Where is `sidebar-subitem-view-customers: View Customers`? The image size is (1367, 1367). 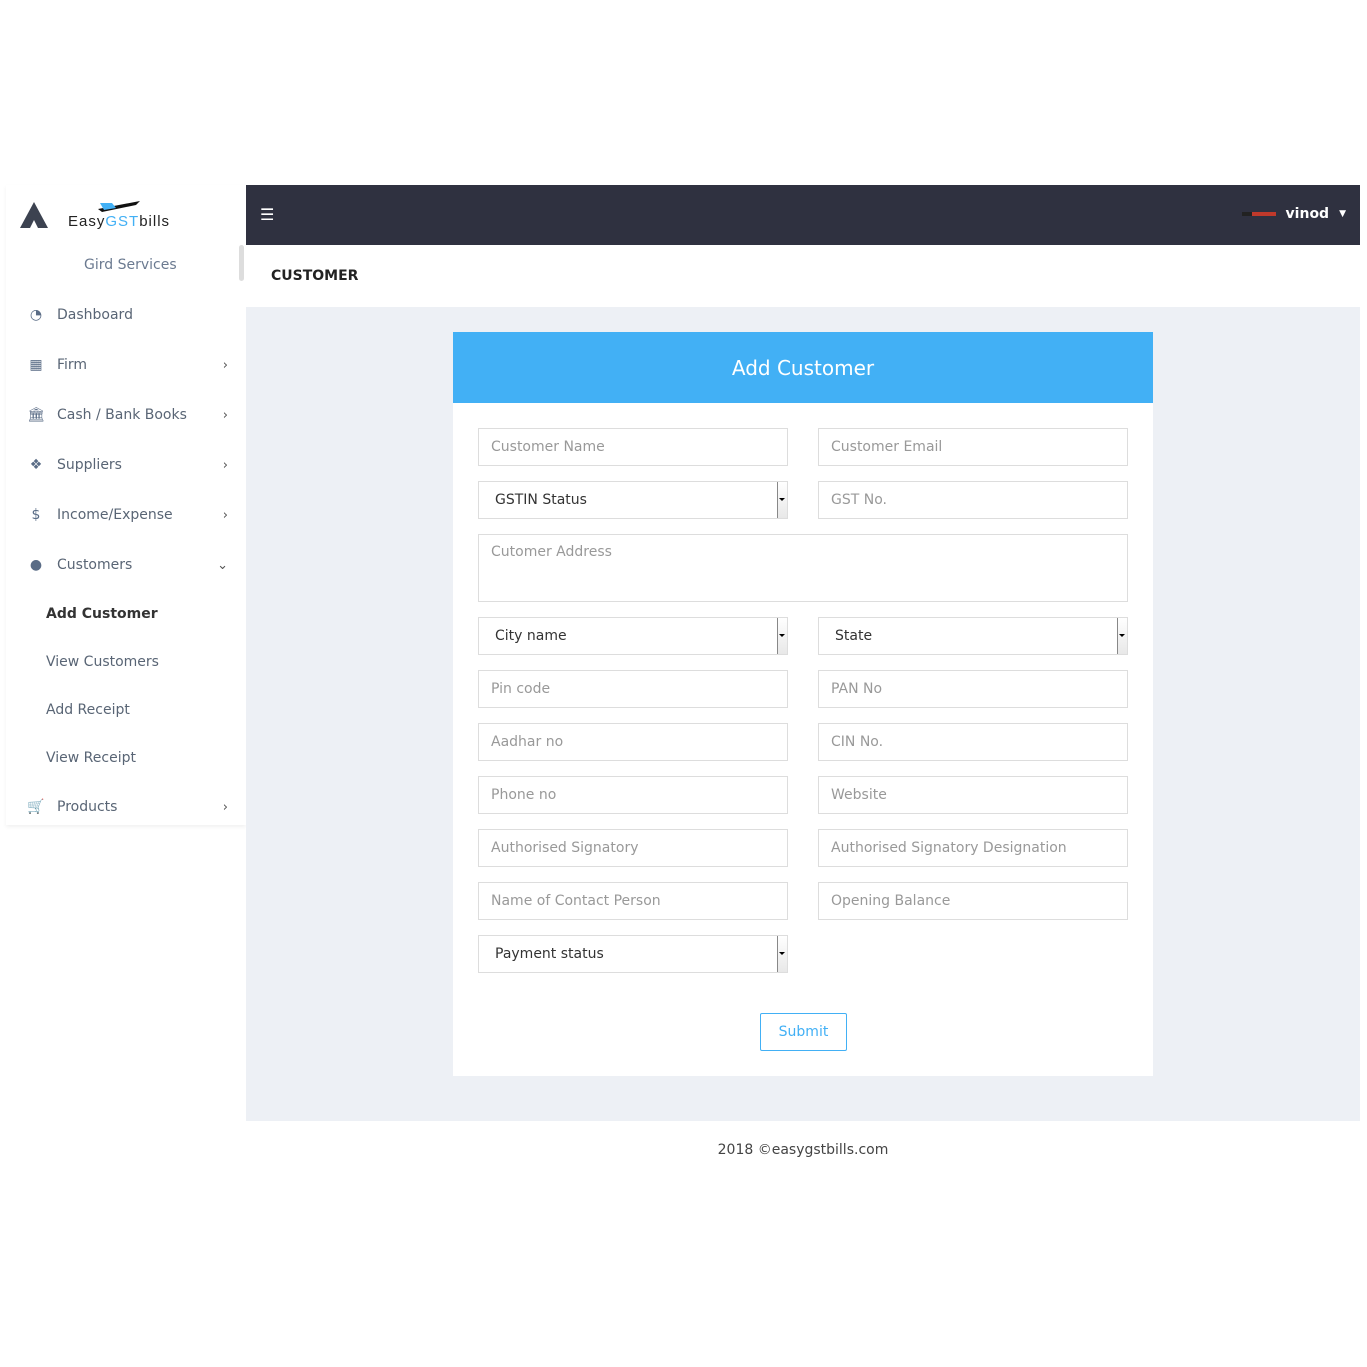 sidebar-subitem-view-customers: View Customers is located at coordinates (126, 662).